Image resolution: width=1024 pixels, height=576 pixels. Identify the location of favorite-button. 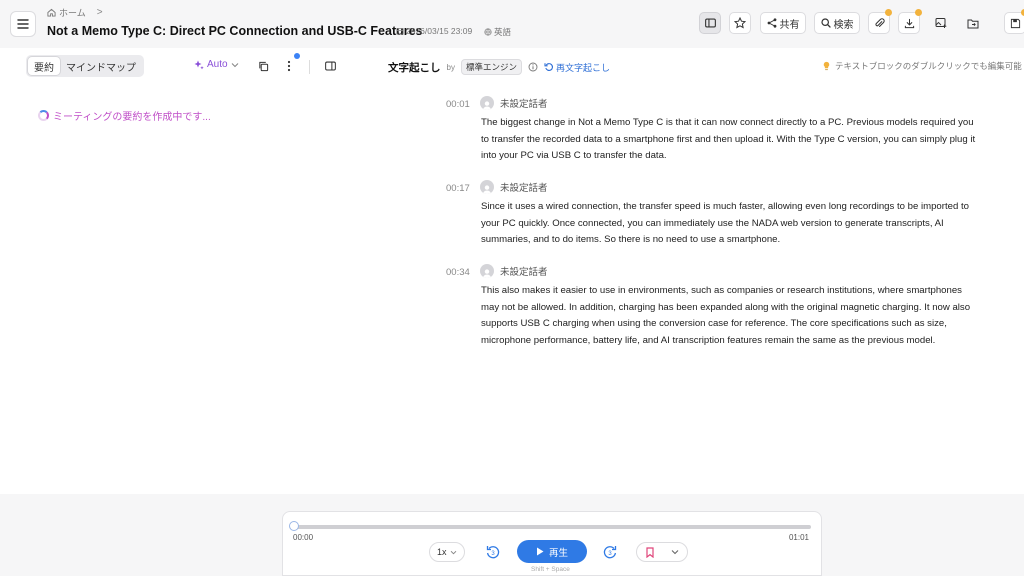
(740, 23).